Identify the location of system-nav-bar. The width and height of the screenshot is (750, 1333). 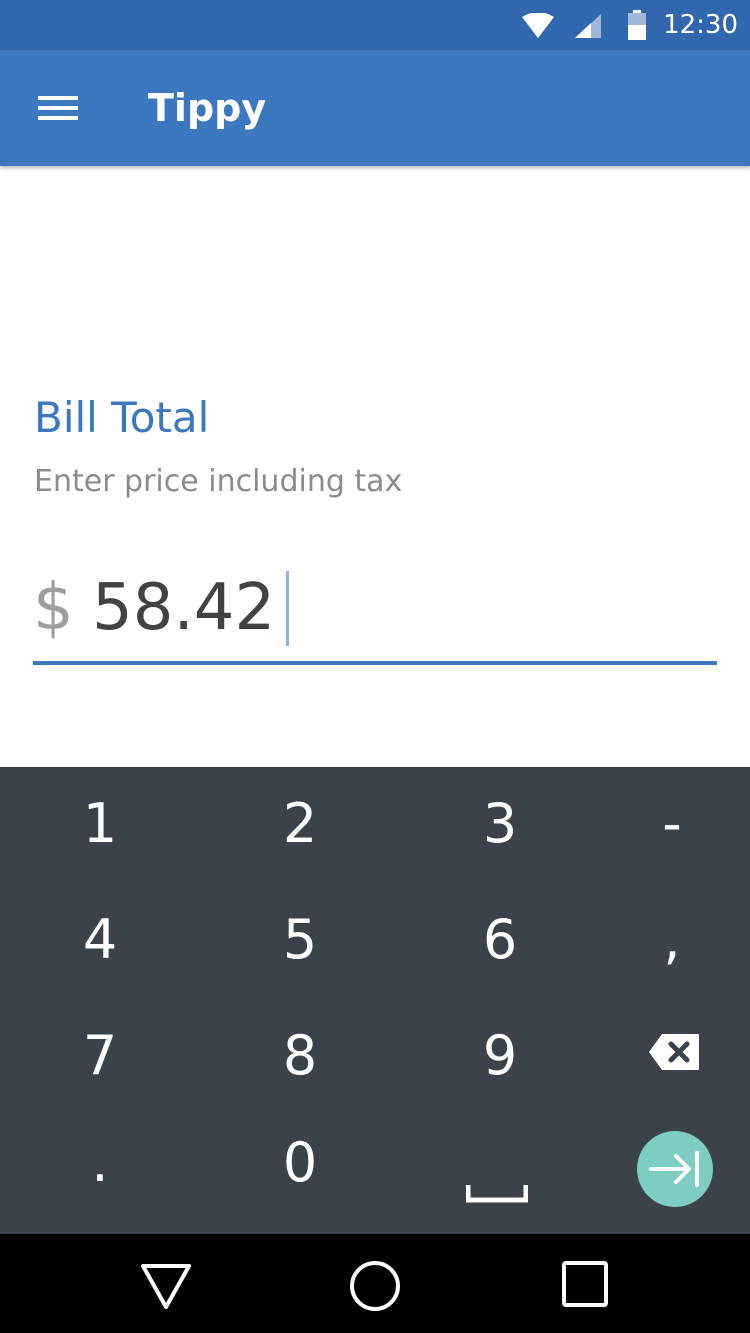
(375, 1283).